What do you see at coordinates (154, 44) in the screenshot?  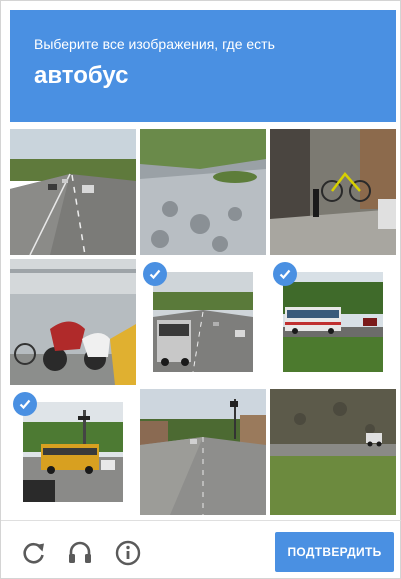 I see `instruction-text: Выберите все изображения, где есть` at bounding box center [154, 44].